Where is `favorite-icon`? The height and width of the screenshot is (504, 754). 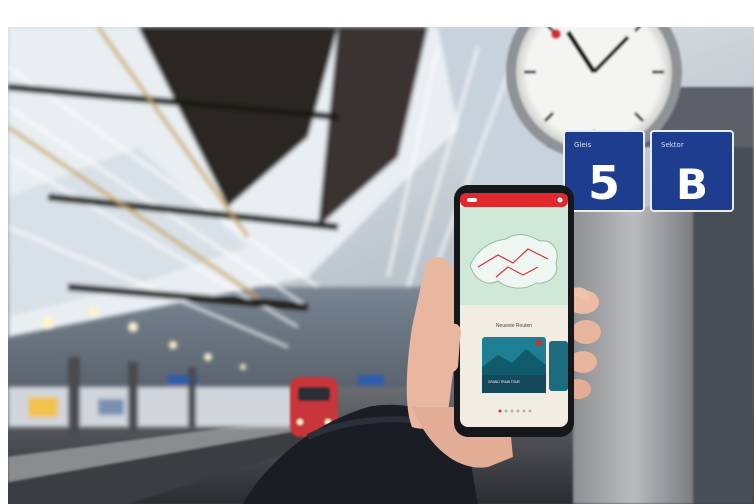
favorite-icon is located at coordinates (539, 343).